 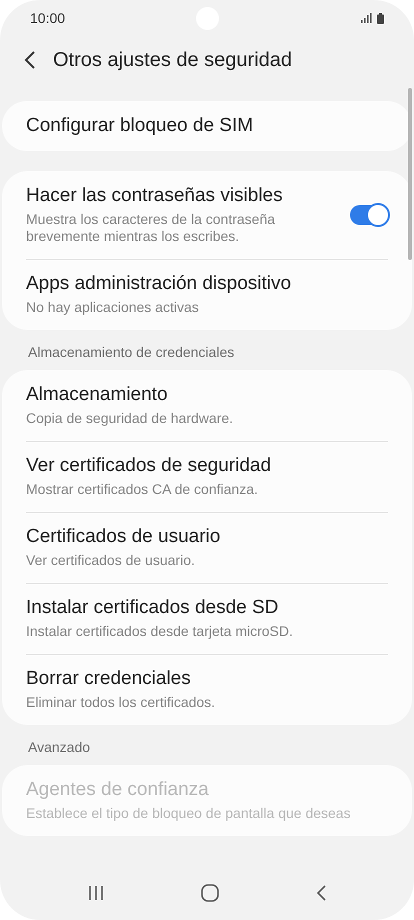 What do you see at coordinates (97, 395) in the screenshot?
I see `item-title: Almacenamiento` at bounding box center [97, 395].